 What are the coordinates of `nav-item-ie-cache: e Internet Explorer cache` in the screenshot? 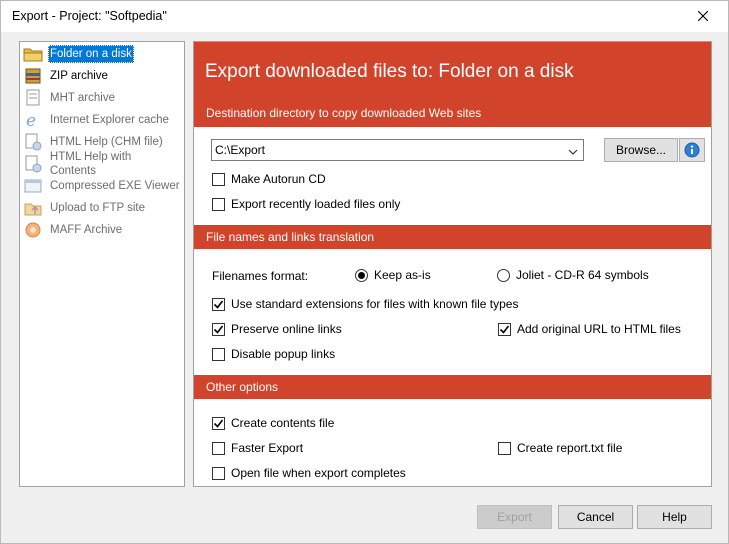 It's located at (102, 120).